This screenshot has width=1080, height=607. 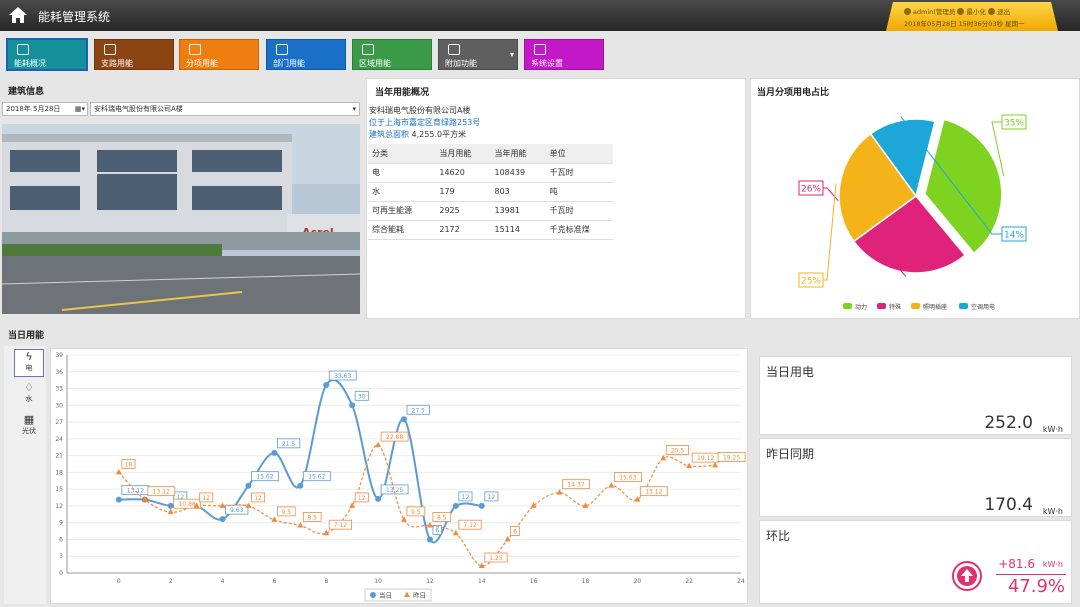 What do you see at coordinates (935, 307) in the screenshot?
I see `svg-text: 照明插座` at bounding box center [935, 307].